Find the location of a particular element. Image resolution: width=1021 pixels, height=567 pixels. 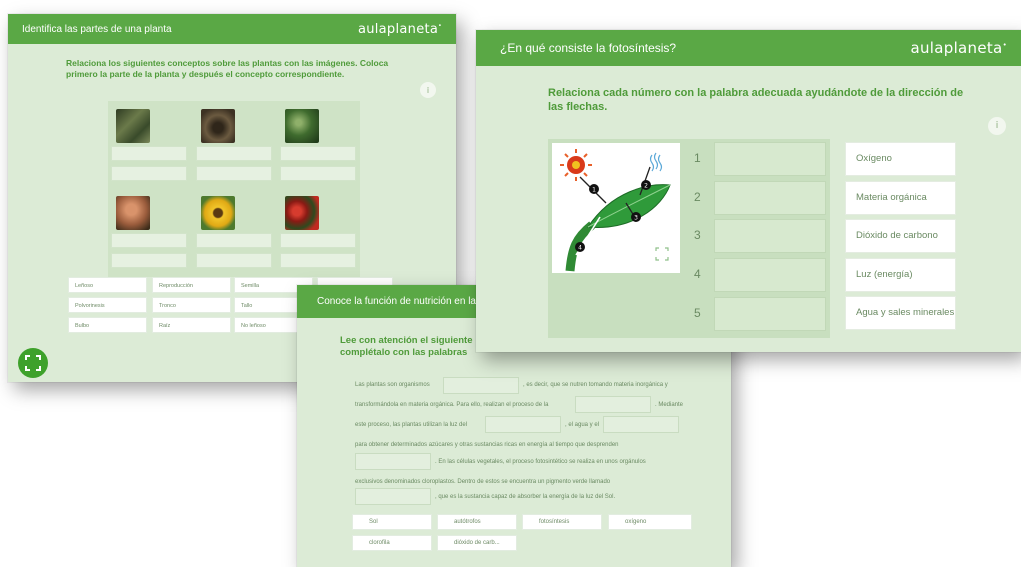

svg-text: 1 is located at coordinates (594, 190).